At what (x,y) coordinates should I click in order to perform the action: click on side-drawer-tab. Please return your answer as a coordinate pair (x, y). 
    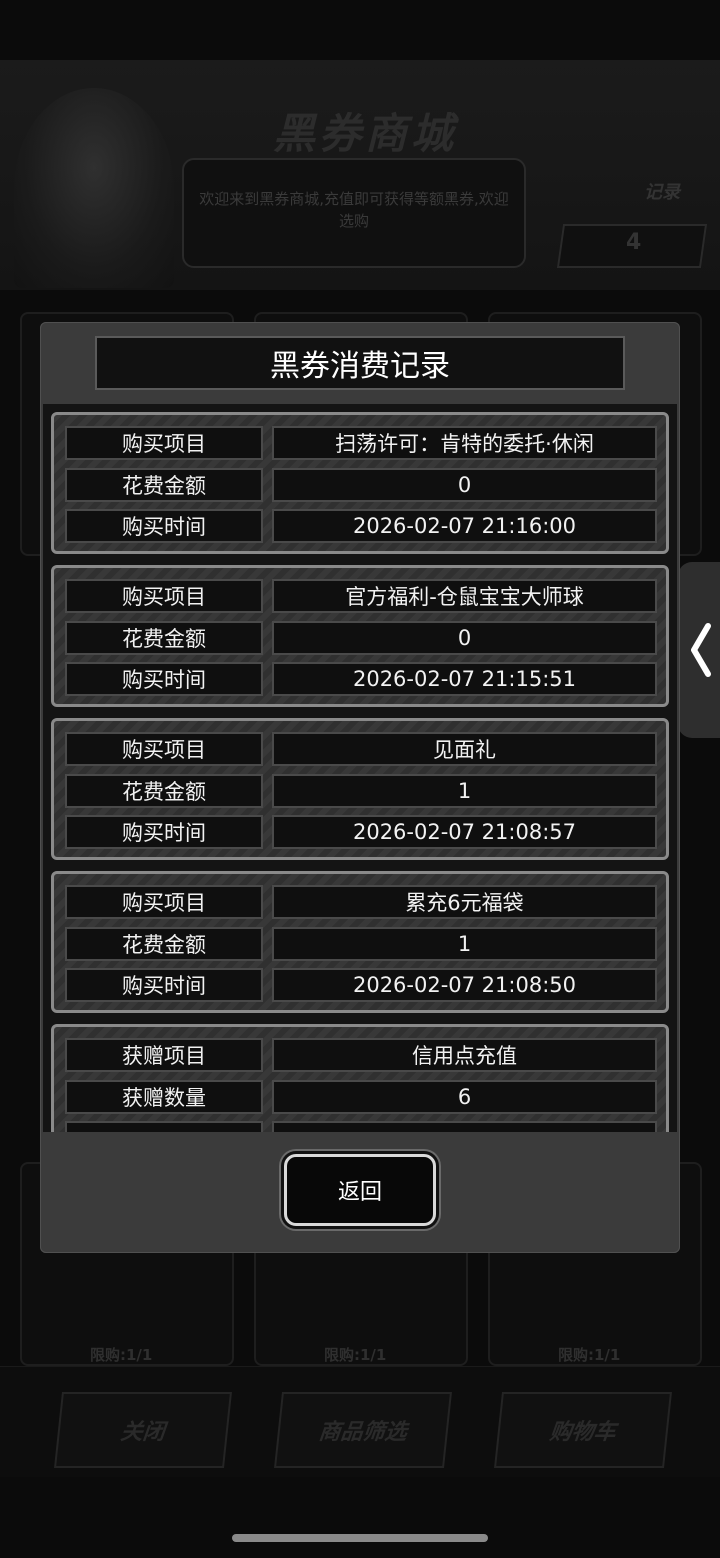
    Looking at the image, I should click on (699, 650).